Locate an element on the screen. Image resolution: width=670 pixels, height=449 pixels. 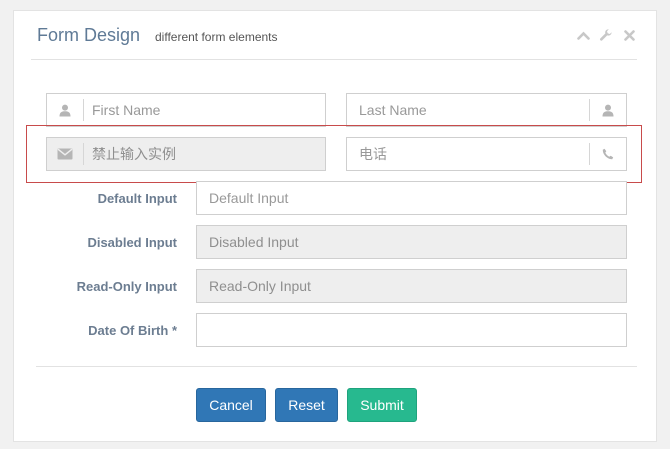
panel-tools is located at coordinates (606, 35).